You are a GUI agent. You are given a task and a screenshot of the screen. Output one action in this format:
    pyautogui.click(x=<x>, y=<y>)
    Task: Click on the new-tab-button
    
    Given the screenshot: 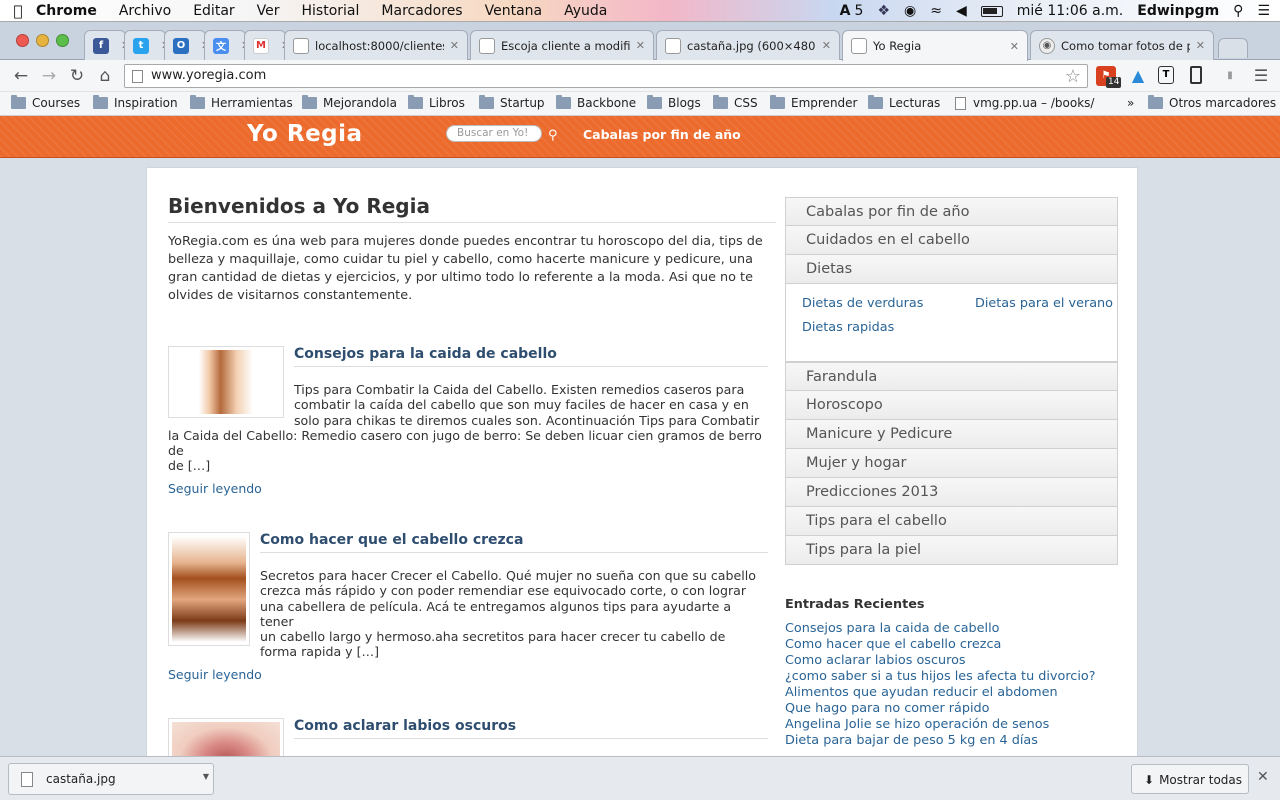 What is the action you would take?
    pyautogui.click(x=1233, y=48)
    